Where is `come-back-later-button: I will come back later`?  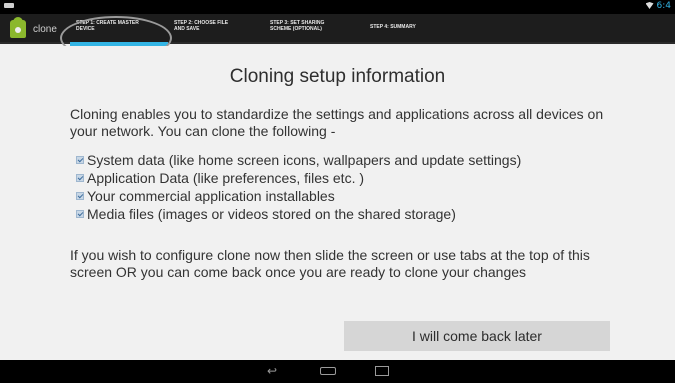 come-back-later-button: I will come back later is located at coordinates (477, 336).